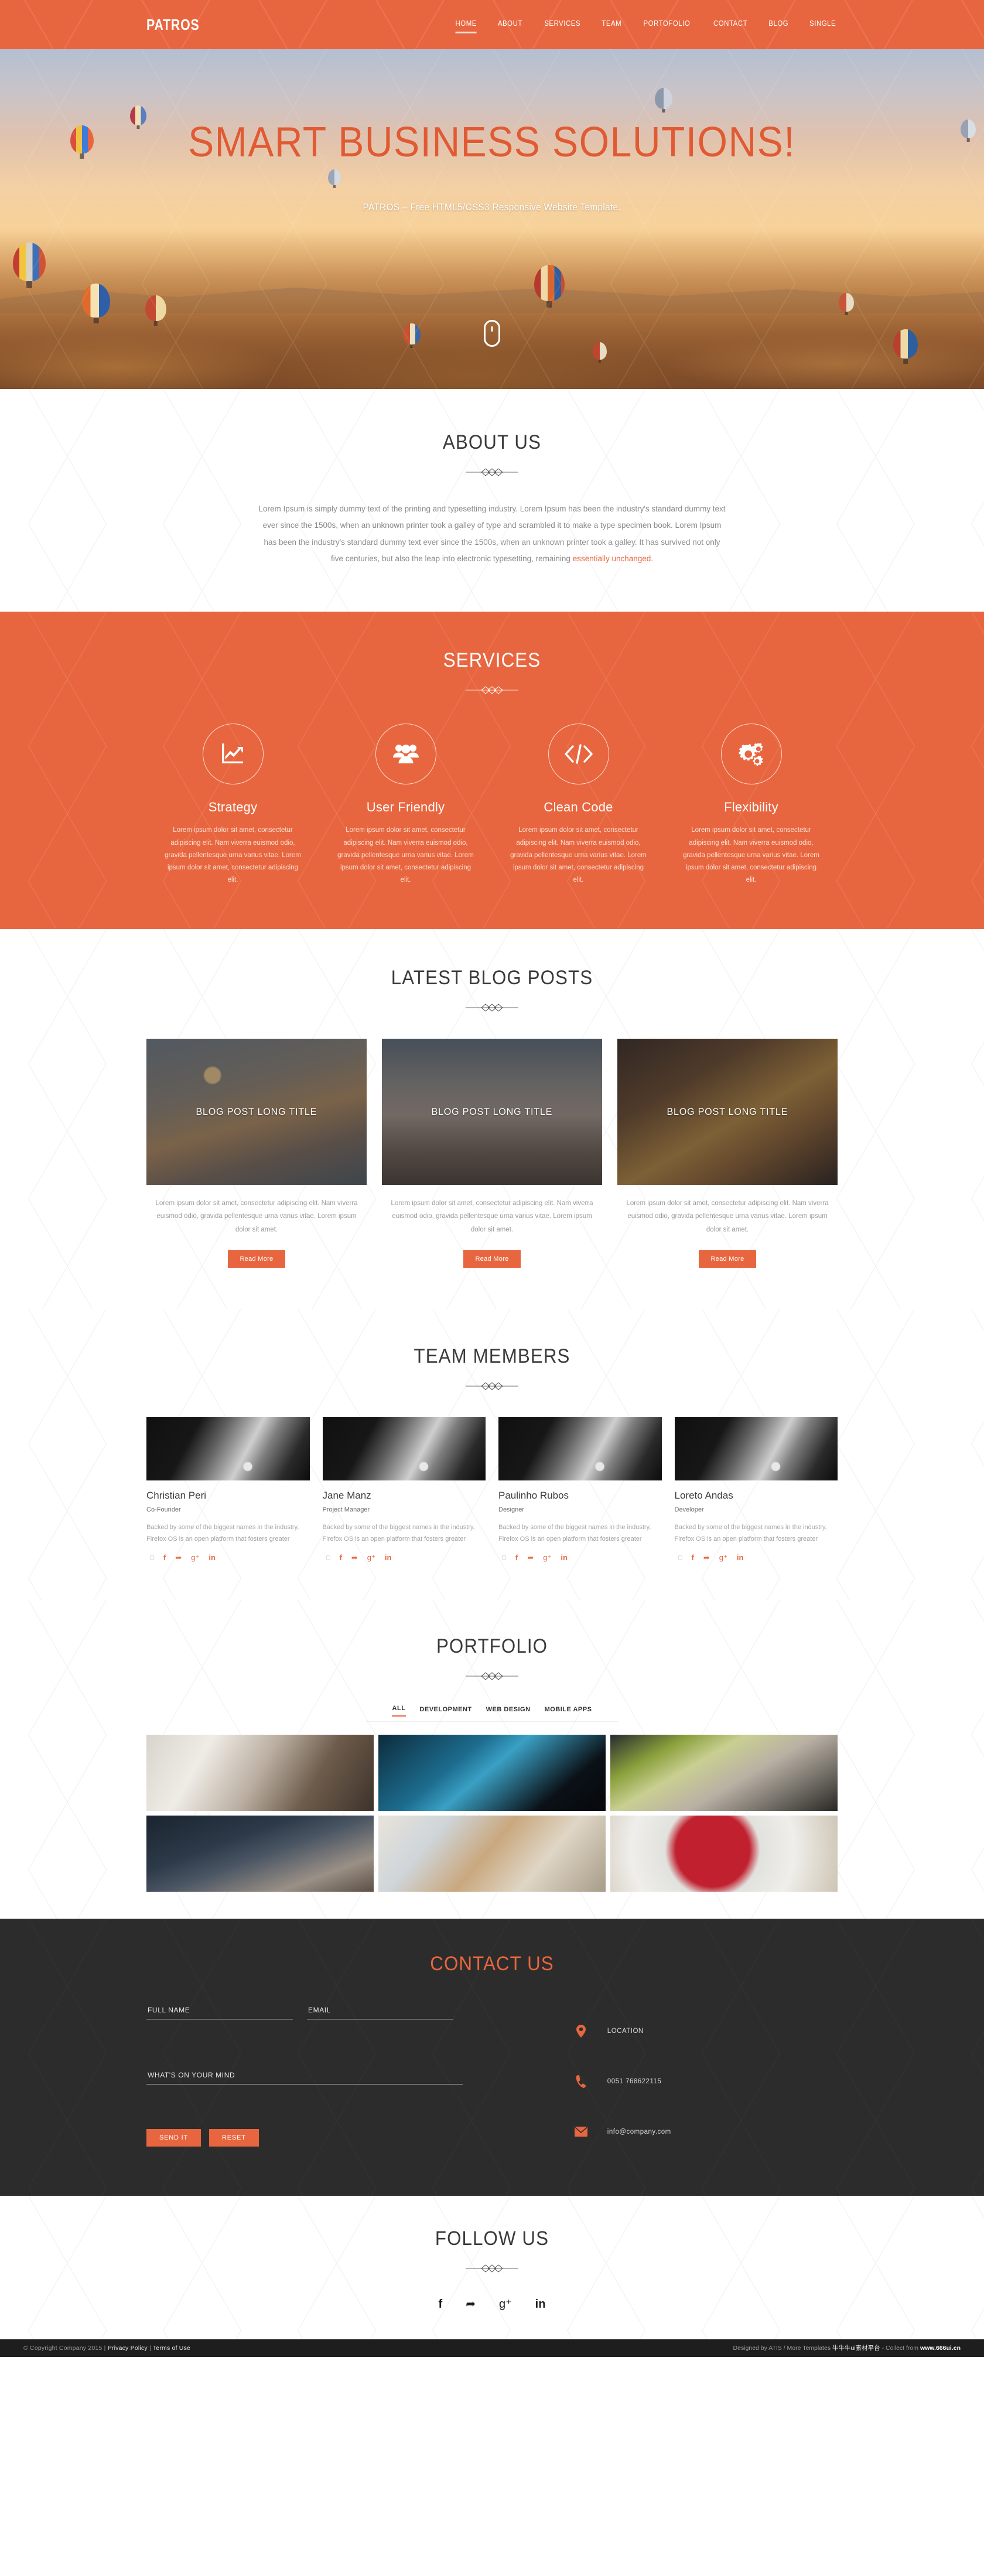 Image resolution: width=984 pixels, height=2576 pixels. Describe the element at coordinates (724, 1772) in the screenshot. I see `portfolio-item-mixing-console` at that location.